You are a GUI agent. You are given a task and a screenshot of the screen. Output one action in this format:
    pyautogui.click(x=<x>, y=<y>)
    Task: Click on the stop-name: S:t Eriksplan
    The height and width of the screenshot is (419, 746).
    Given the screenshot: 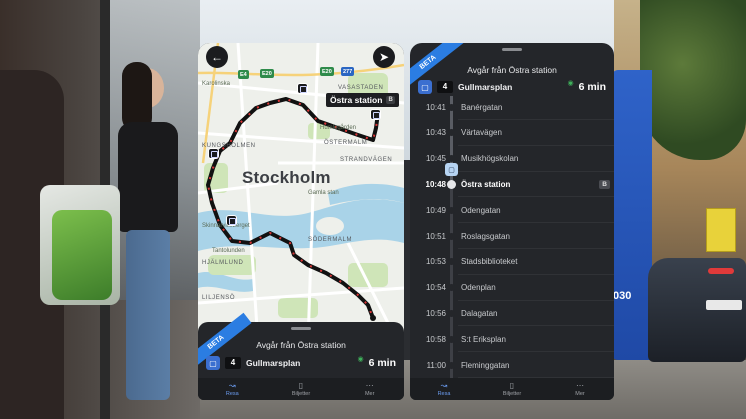 What is the action you would take?
    pyautogui.click(x=483, y=339)
    